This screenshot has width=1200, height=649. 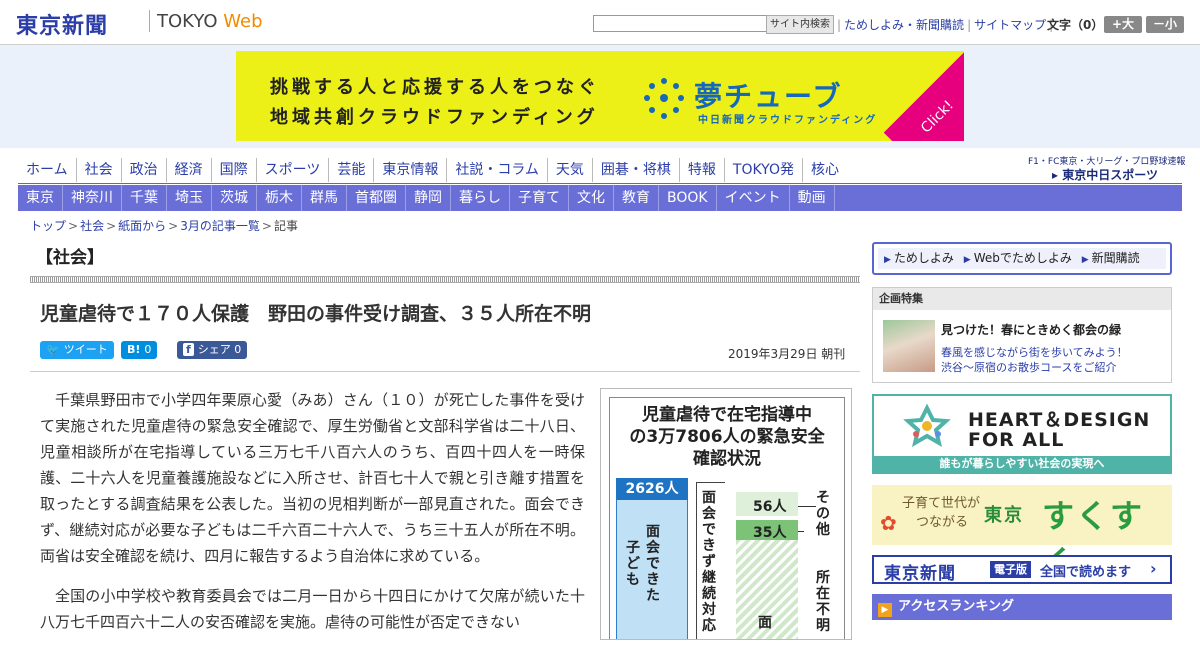 What do you see at coordinates (53, 349) in the screenshot?
I see `twitter-bird-icon: 🐦` at bounding box center [53, 349].